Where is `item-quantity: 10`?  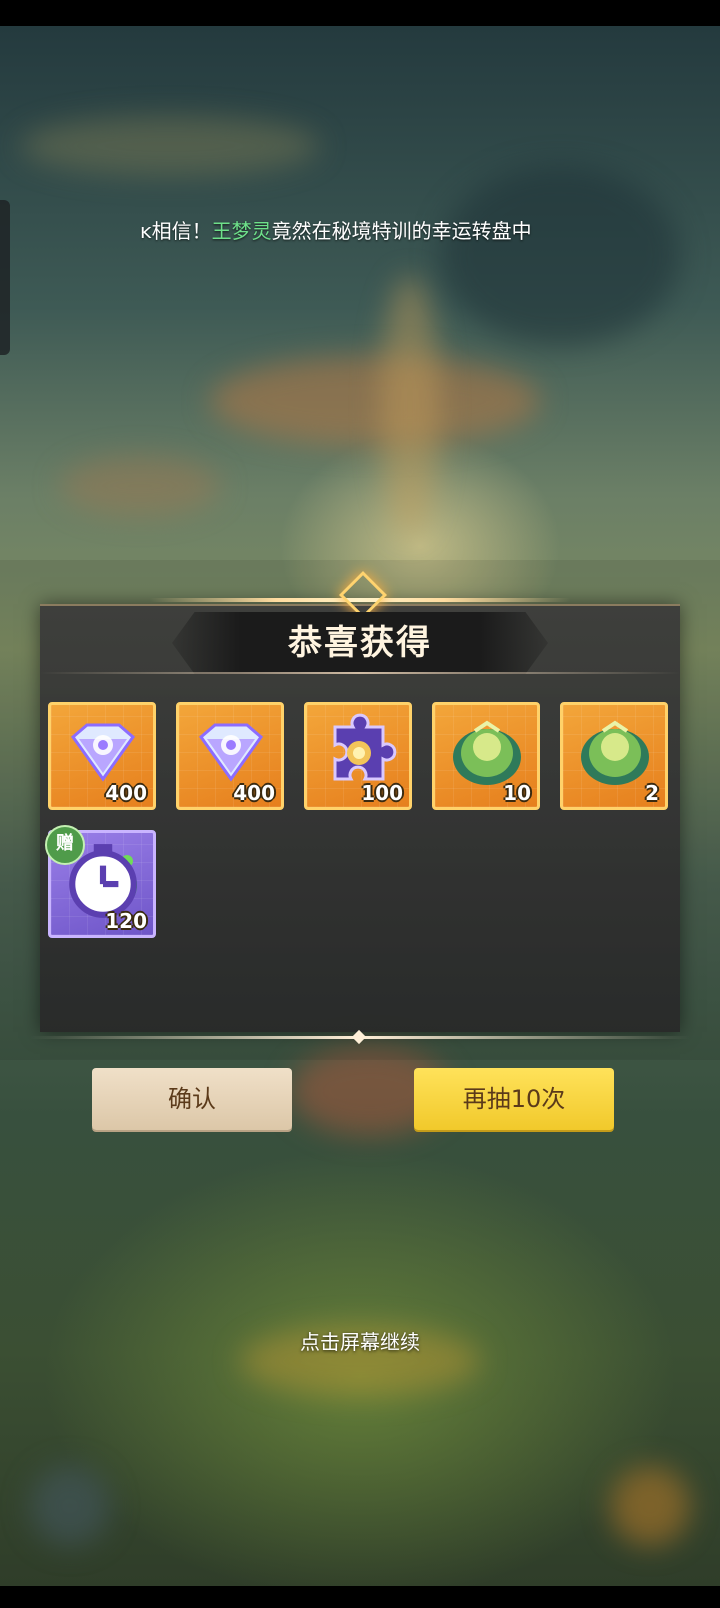
item-quantity: 10 is located at coordinates (517, 793).